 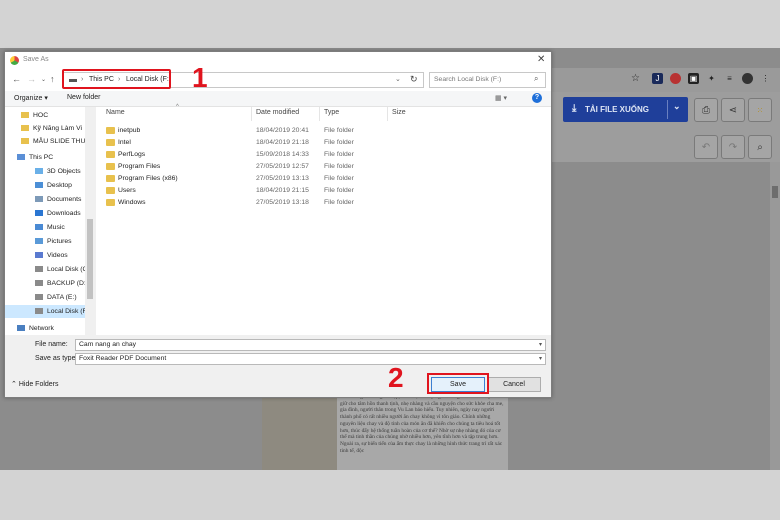 What do you see at coordinates (514, 384) in the screenshot?
I see `cancel-button: Cancel` at bounding box center [514, 384].